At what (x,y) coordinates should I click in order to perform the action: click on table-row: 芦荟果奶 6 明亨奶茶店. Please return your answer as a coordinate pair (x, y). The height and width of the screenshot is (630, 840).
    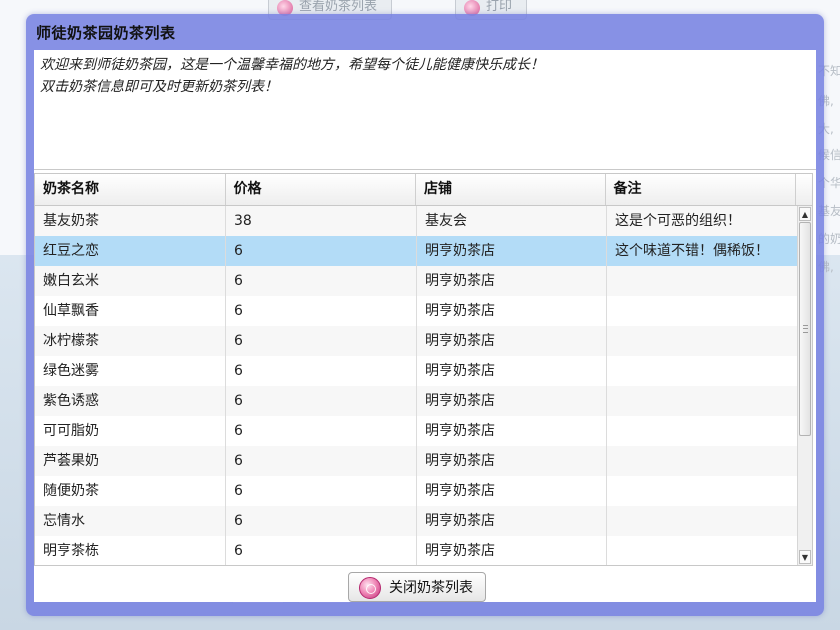
    Looking at the image, I should click on (416, 461).